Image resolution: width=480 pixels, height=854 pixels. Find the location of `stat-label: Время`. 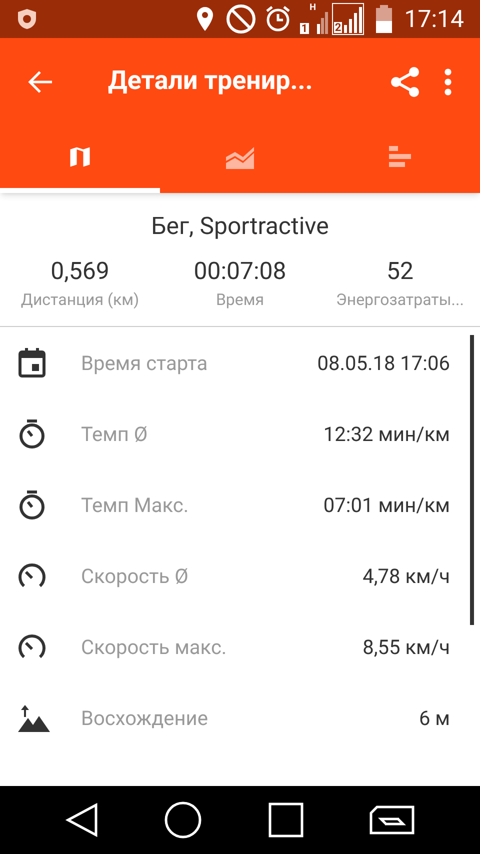

stat-label: Время is located at coordinates (240, 300).